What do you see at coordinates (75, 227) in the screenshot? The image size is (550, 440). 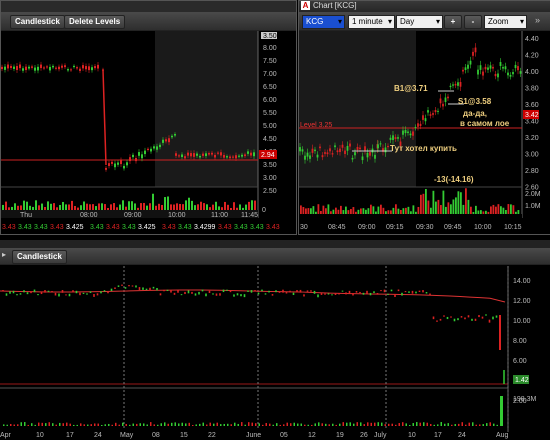 I see `tape-price: 3.425` at bounding box center [75, 227].